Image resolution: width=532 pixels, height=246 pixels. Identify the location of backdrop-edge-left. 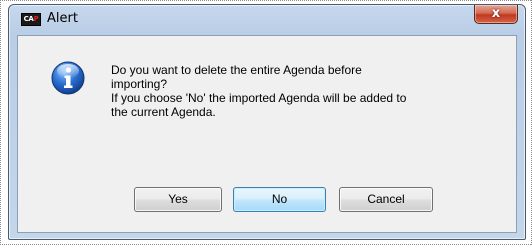
(1, 123).